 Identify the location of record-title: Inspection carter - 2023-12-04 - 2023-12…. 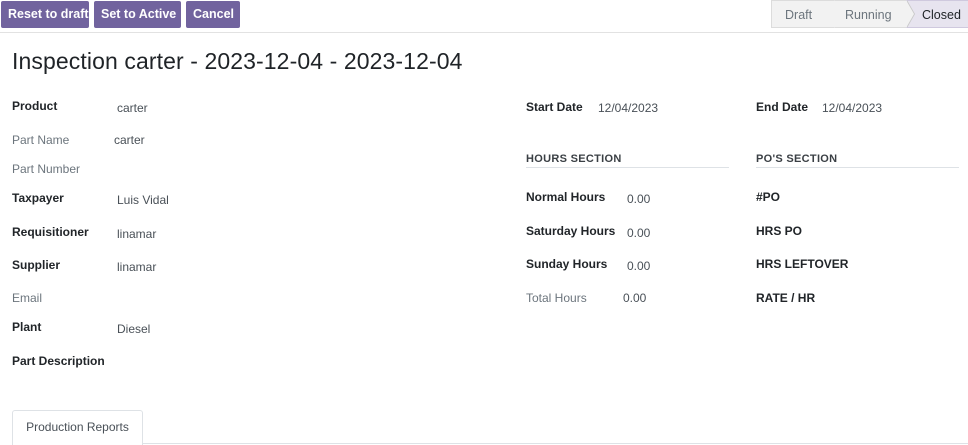
(237, 61).